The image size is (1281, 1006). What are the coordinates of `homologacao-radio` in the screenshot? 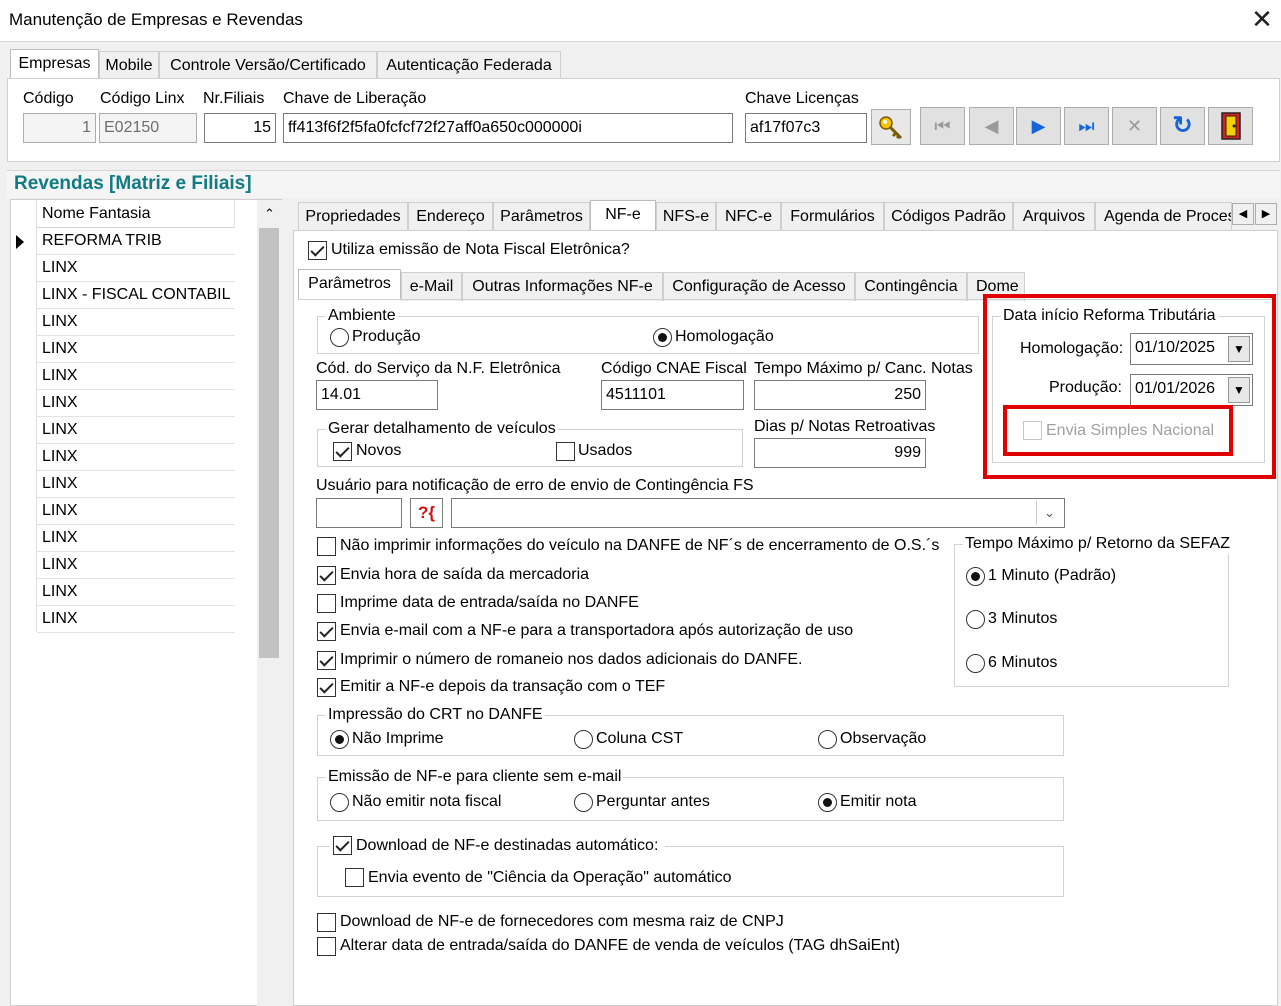 It's located at (662, 337).